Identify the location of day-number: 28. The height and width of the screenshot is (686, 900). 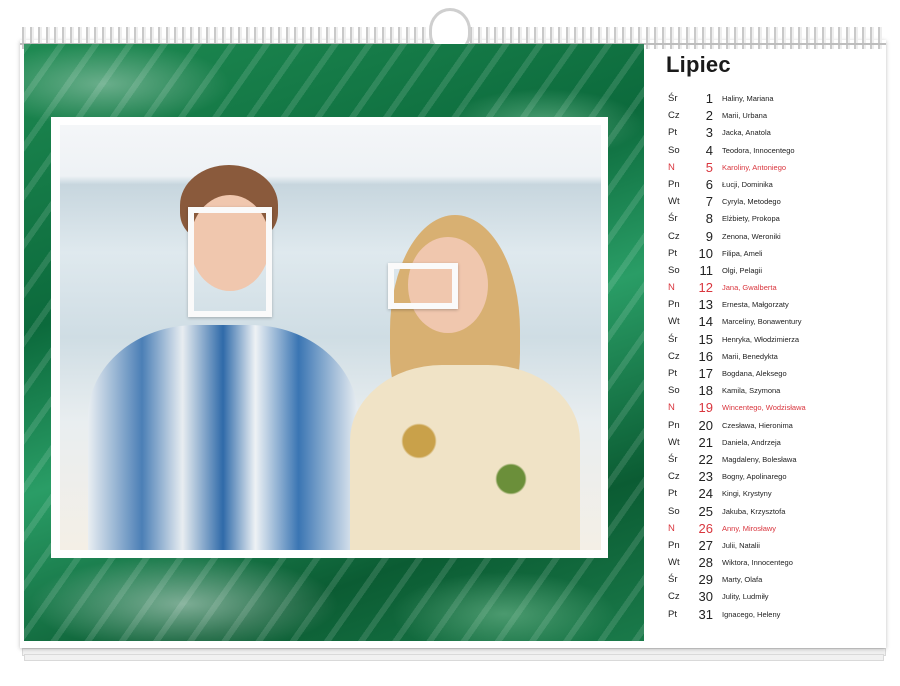
(705, 563).